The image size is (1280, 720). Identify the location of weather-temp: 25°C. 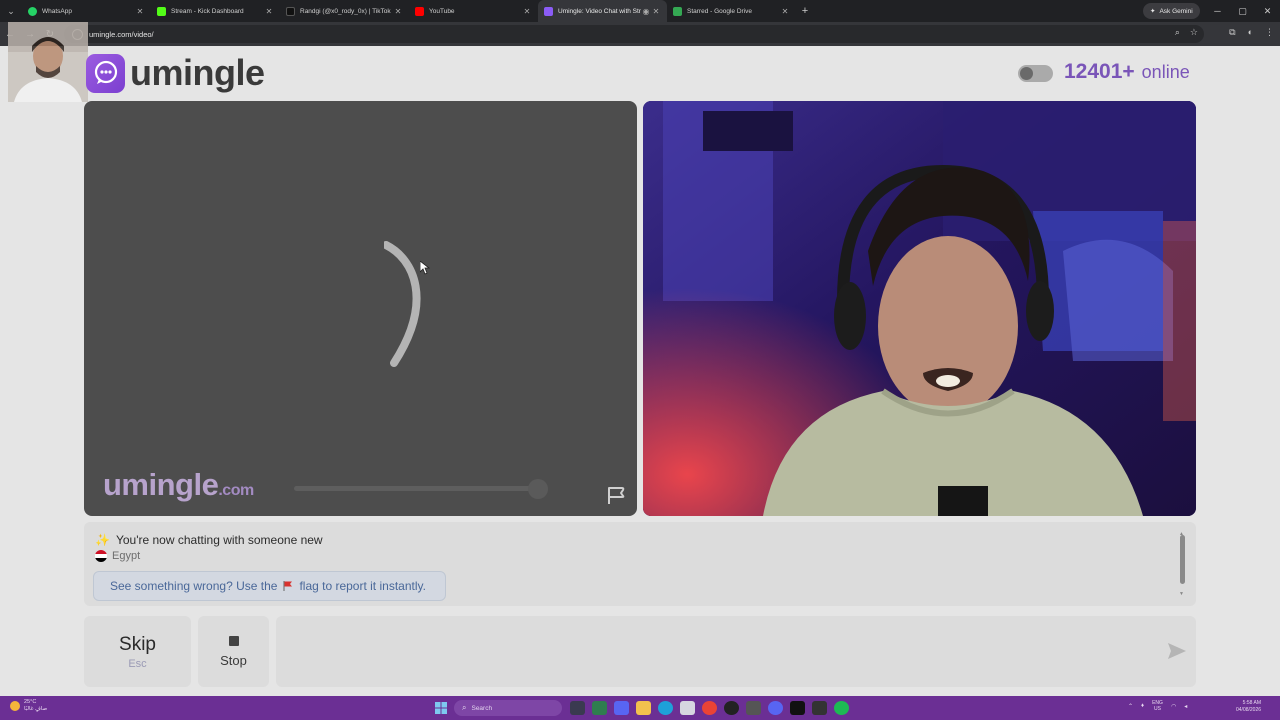
(30, 702).